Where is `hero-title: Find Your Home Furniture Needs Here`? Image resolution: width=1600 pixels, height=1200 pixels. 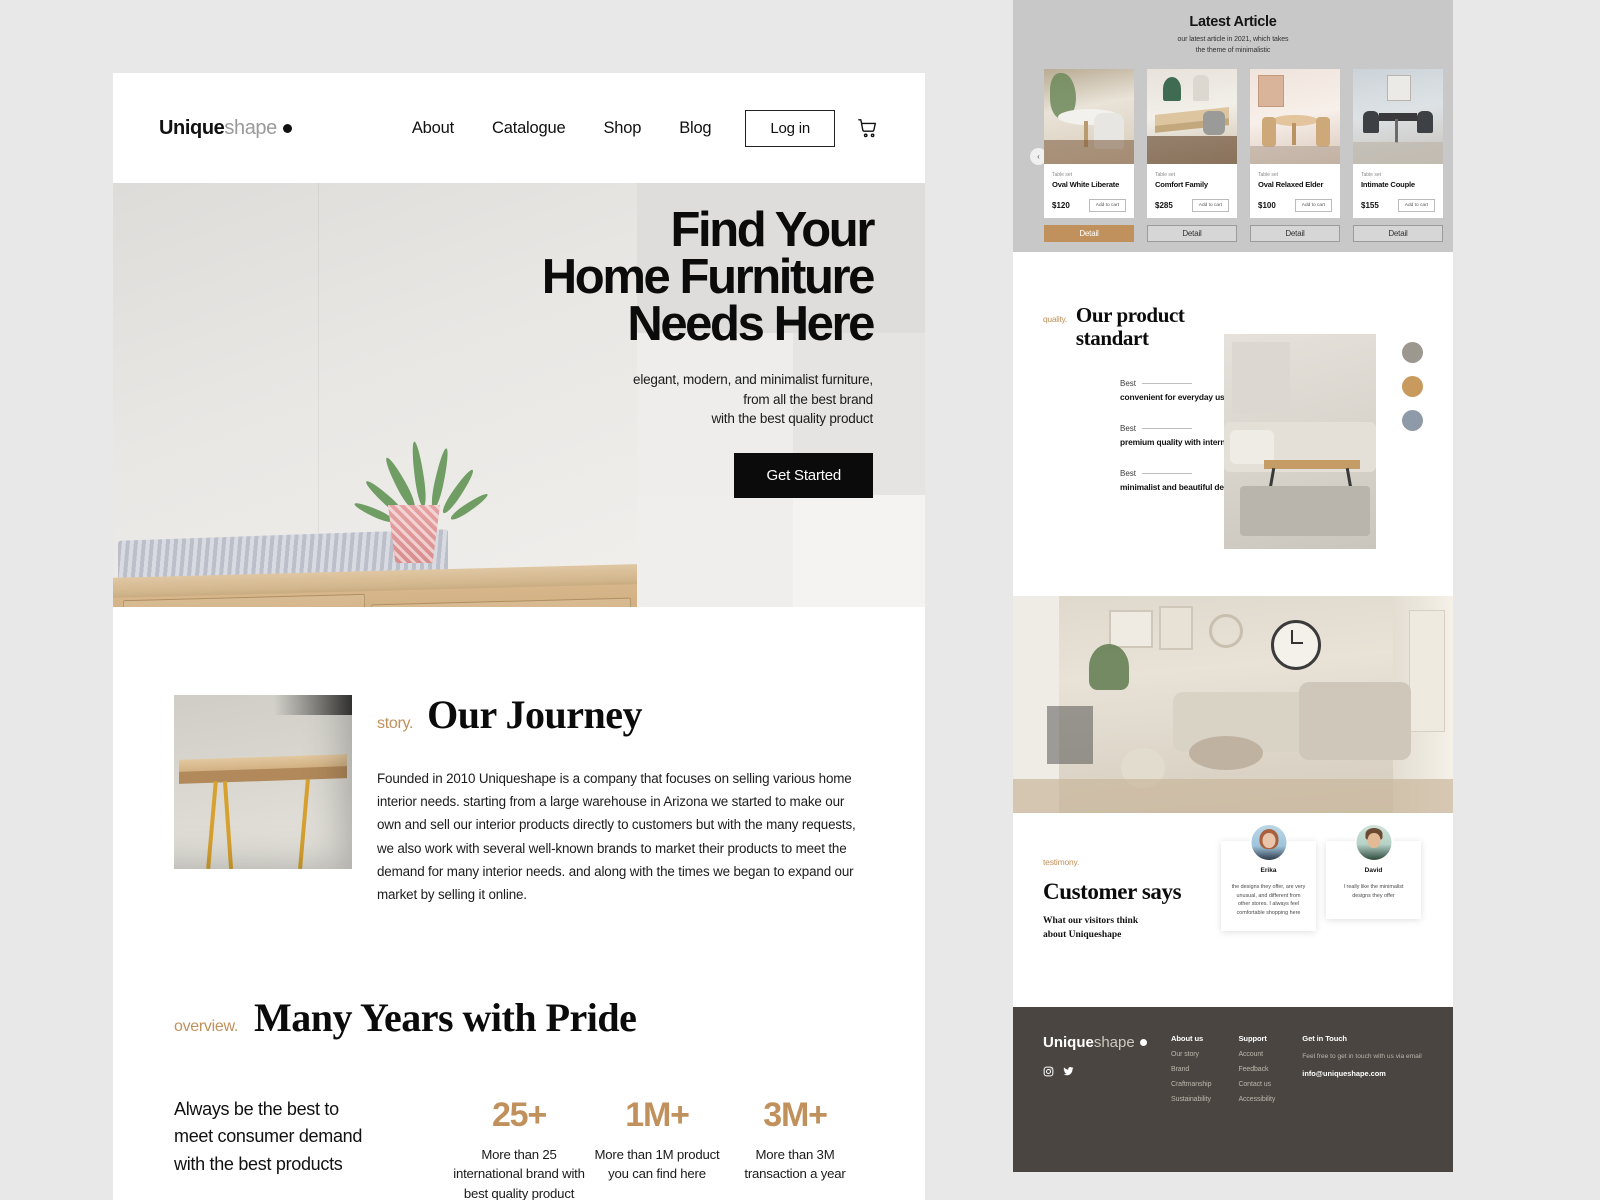
hero-title: Find Your Home Furniture Needs Here is located at coordinates (664, 277).